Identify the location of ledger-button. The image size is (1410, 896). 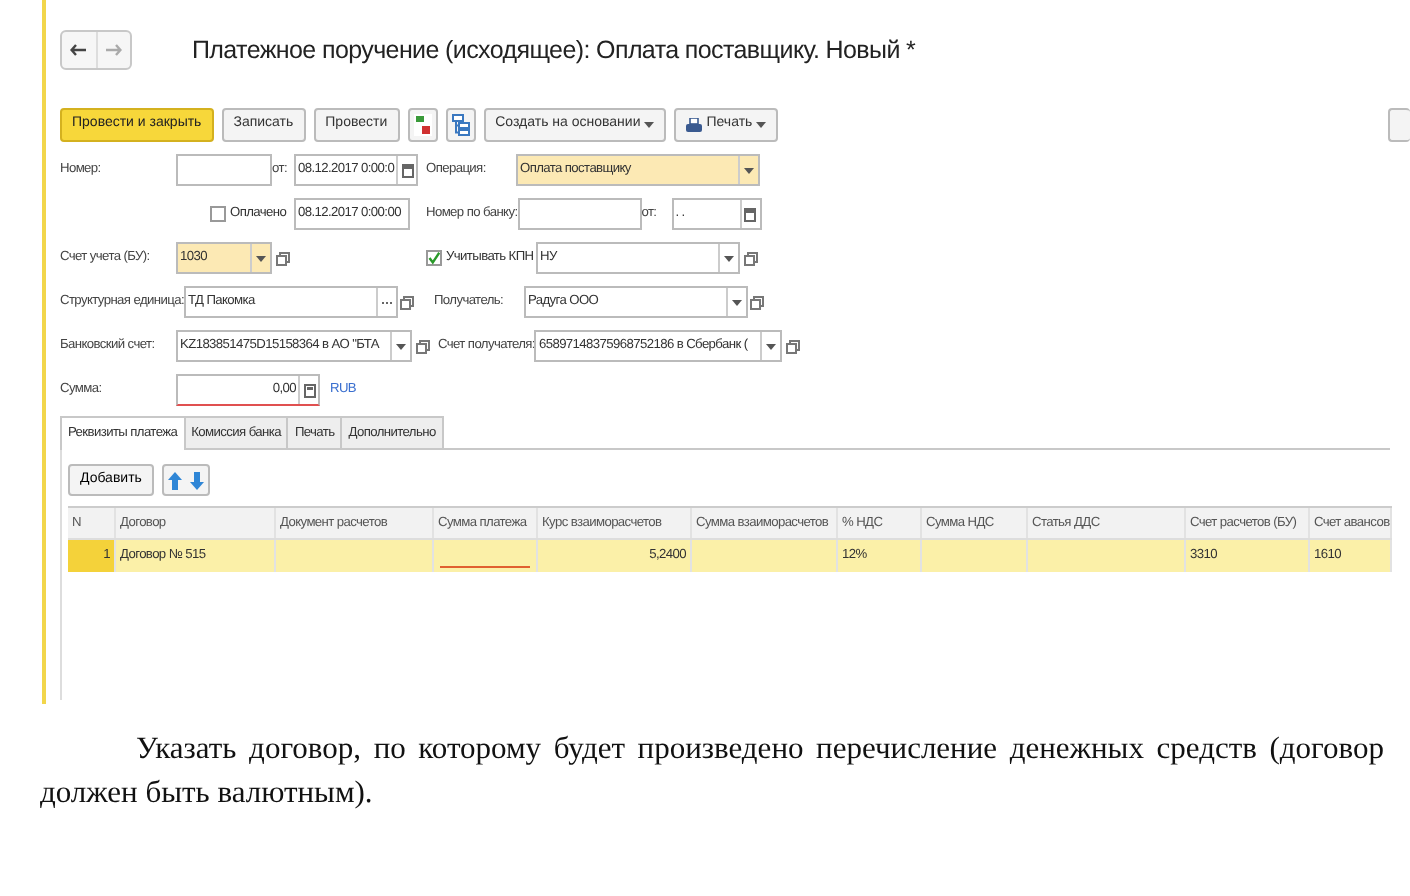
(422, 125).